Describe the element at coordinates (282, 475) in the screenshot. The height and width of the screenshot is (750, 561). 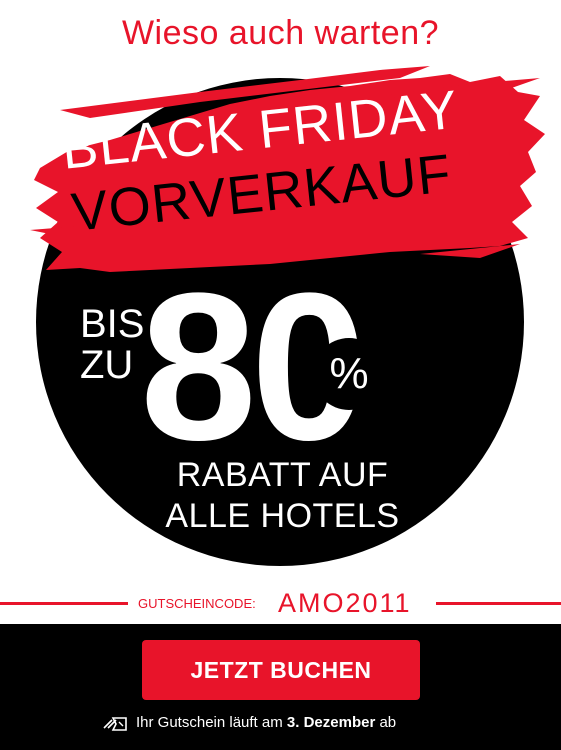
I see `discount-subtitle-line1: RABATT AUF` at that location.